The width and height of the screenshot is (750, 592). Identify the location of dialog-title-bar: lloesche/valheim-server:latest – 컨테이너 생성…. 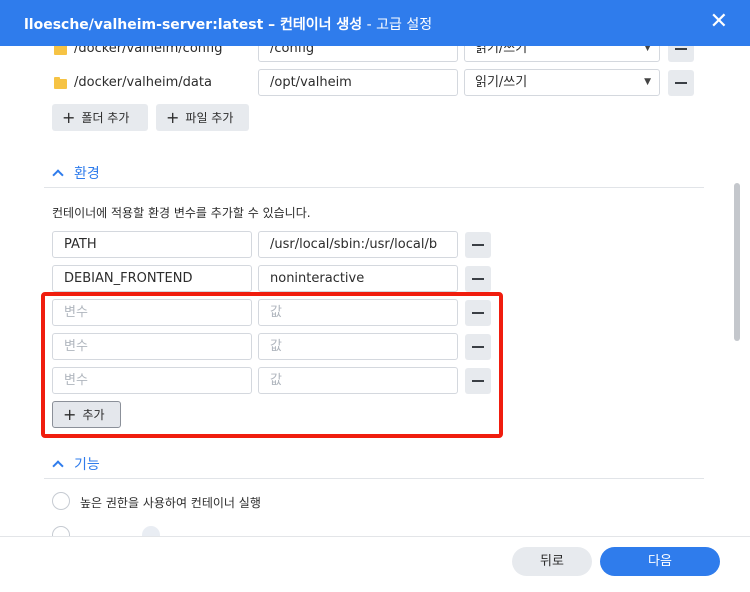
(375, 23).